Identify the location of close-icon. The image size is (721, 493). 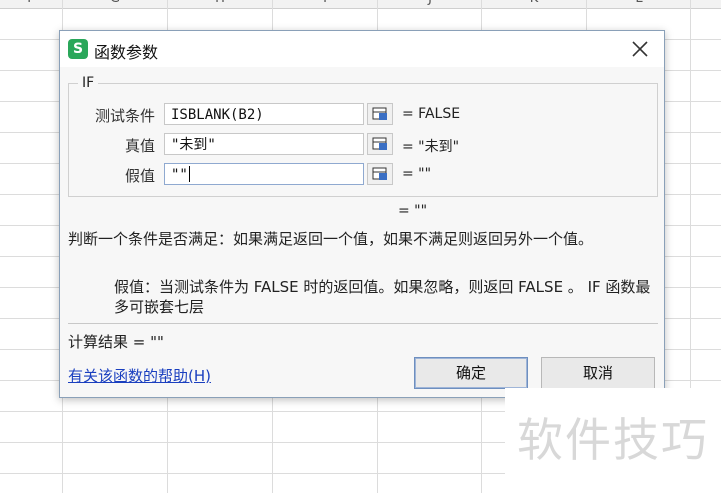
(640, 49).